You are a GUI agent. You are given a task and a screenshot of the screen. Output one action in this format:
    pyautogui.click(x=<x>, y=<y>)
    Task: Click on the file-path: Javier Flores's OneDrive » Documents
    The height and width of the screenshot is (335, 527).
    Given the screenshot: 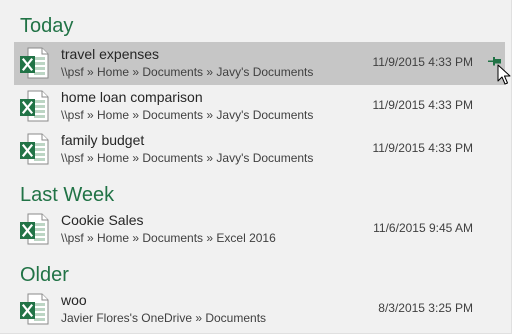 What is the action you would take?
    pyautogui.click(x=164, y=318)
    